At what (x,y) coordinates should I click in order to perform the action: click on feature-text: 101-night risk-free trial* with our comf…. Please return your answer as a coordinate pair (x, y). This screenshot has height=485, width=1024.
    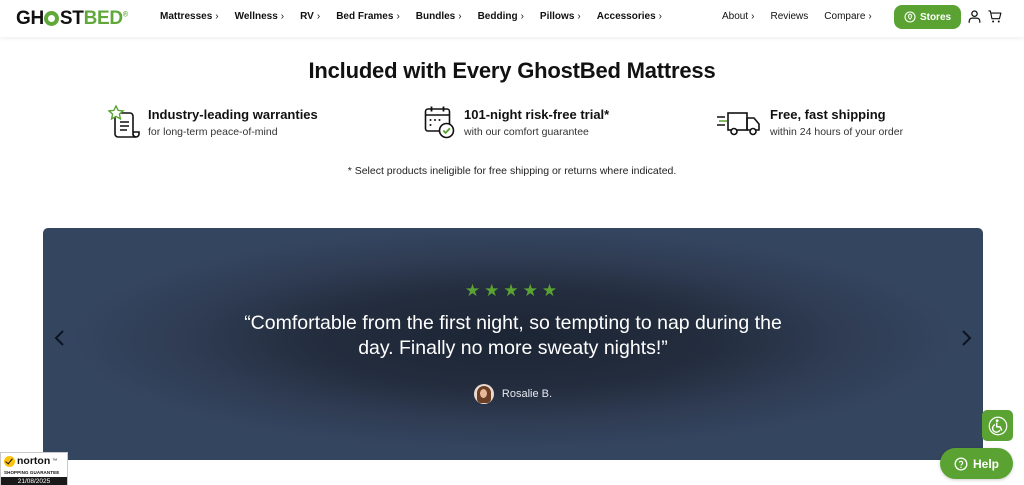
    Looking at the image, I should click on (536, 121).